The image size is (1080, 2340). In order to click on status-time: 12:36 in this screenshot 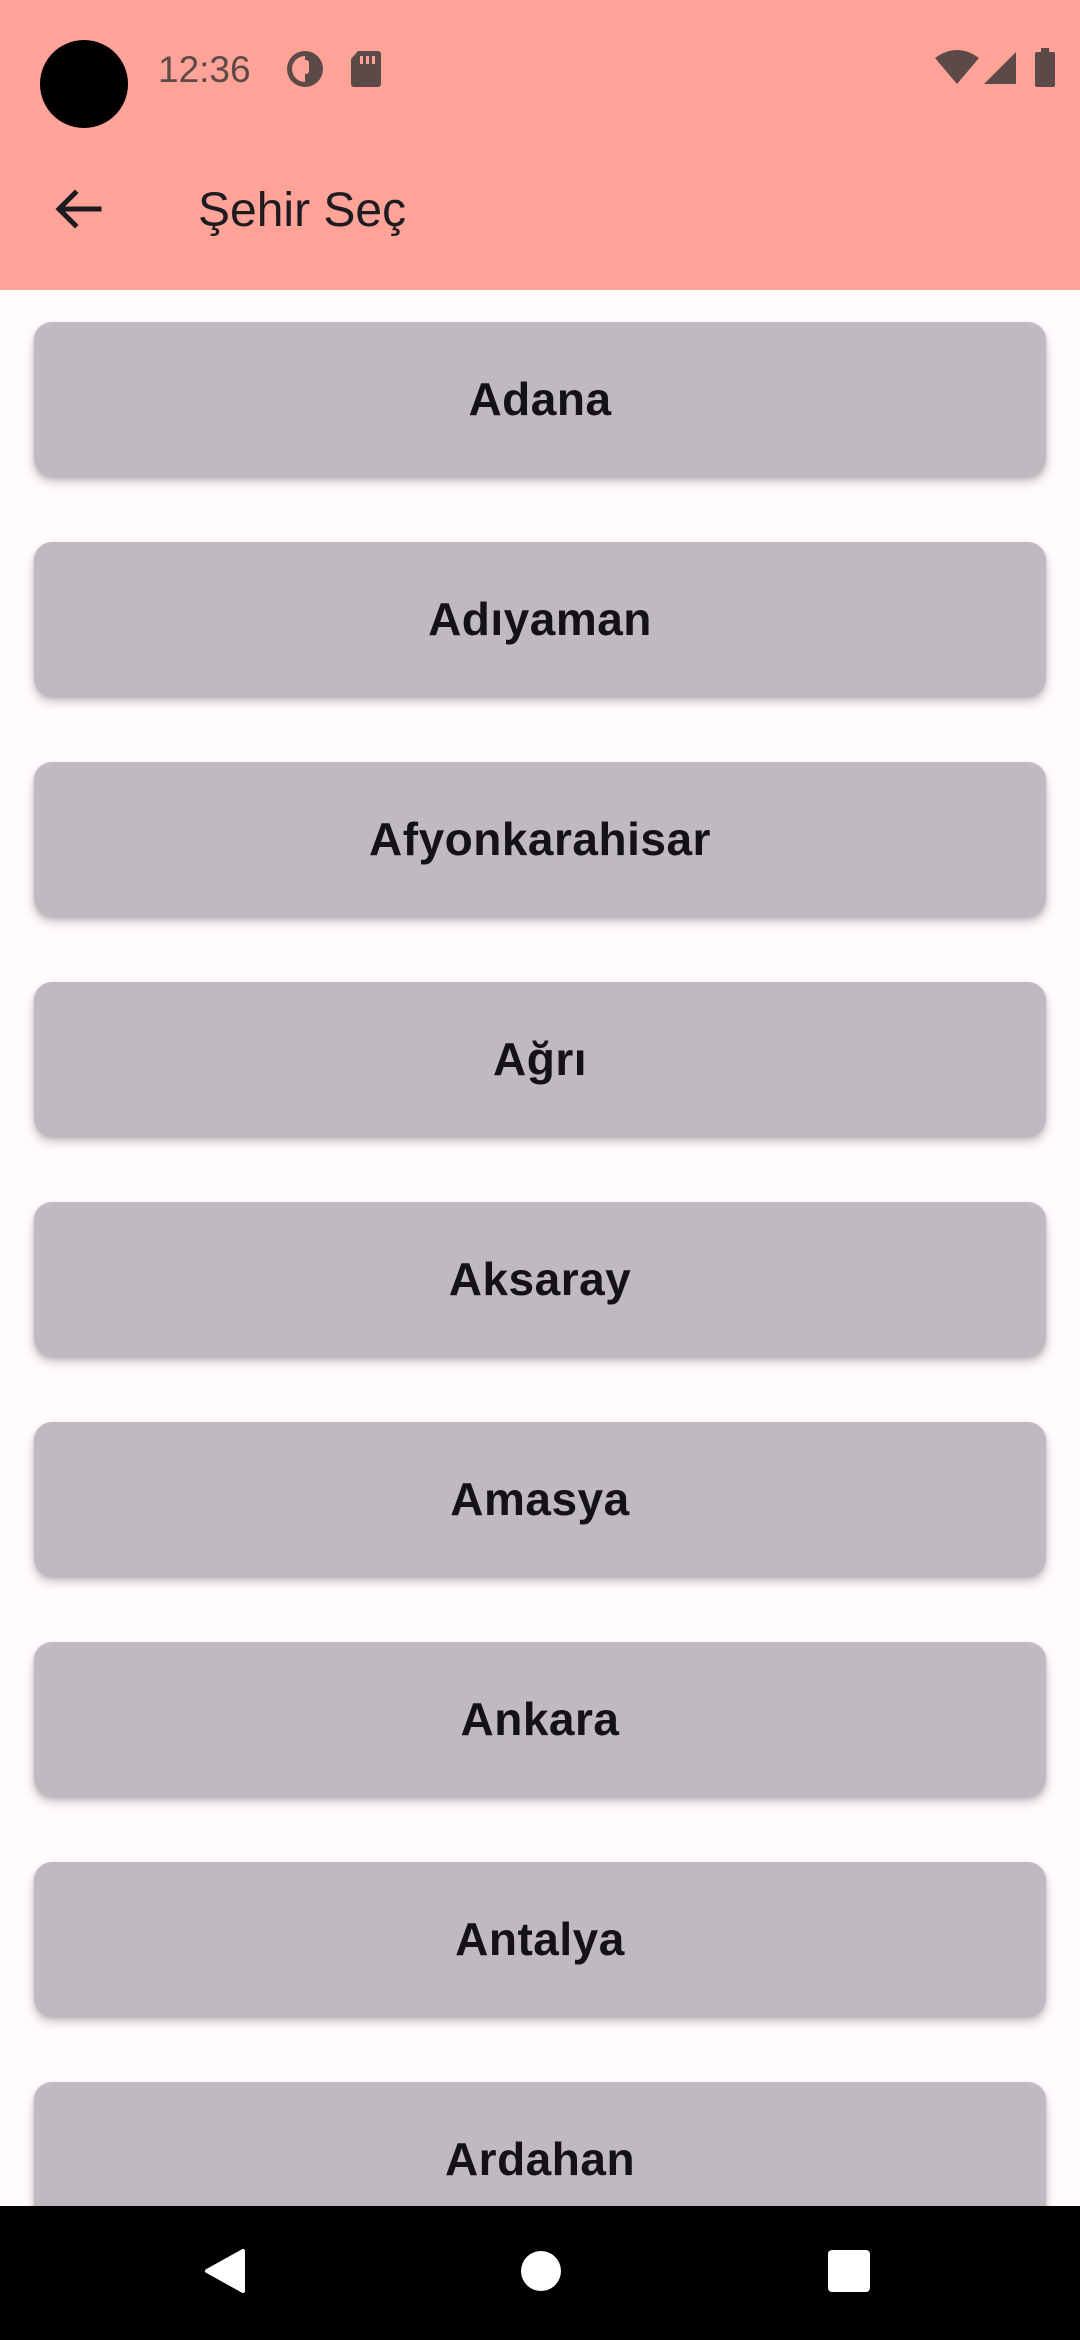, I will do `click(204, 69)`.